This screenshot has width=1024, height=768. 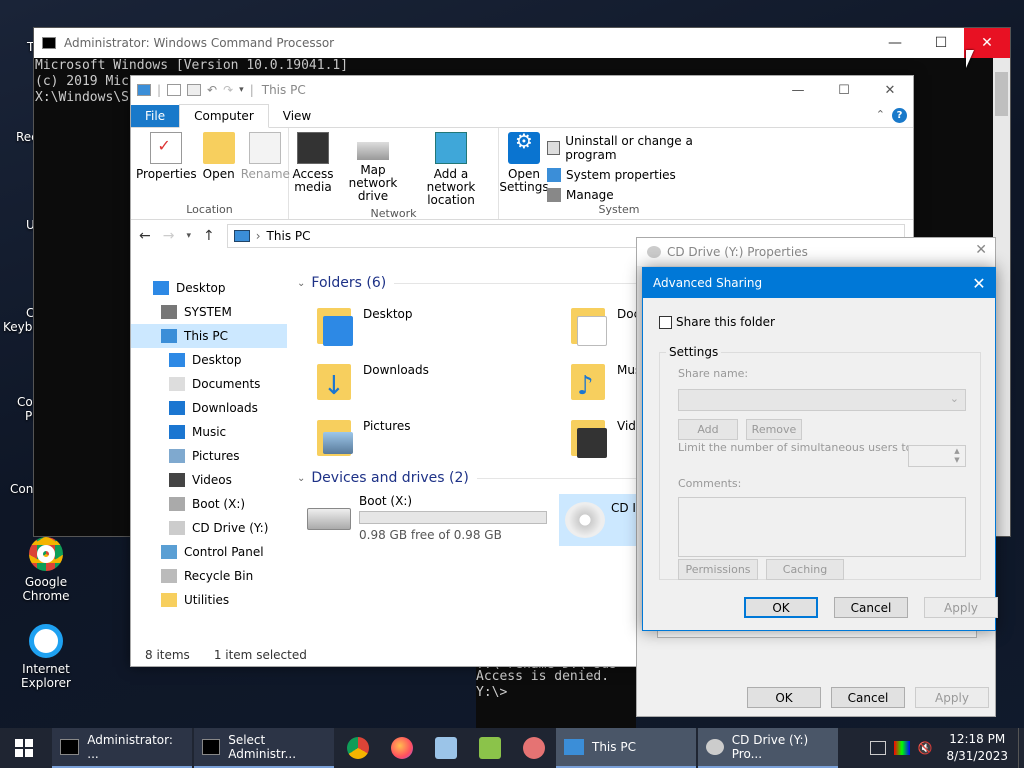 I want to click on undo-icon: ↶, so click(x=212, y=90).